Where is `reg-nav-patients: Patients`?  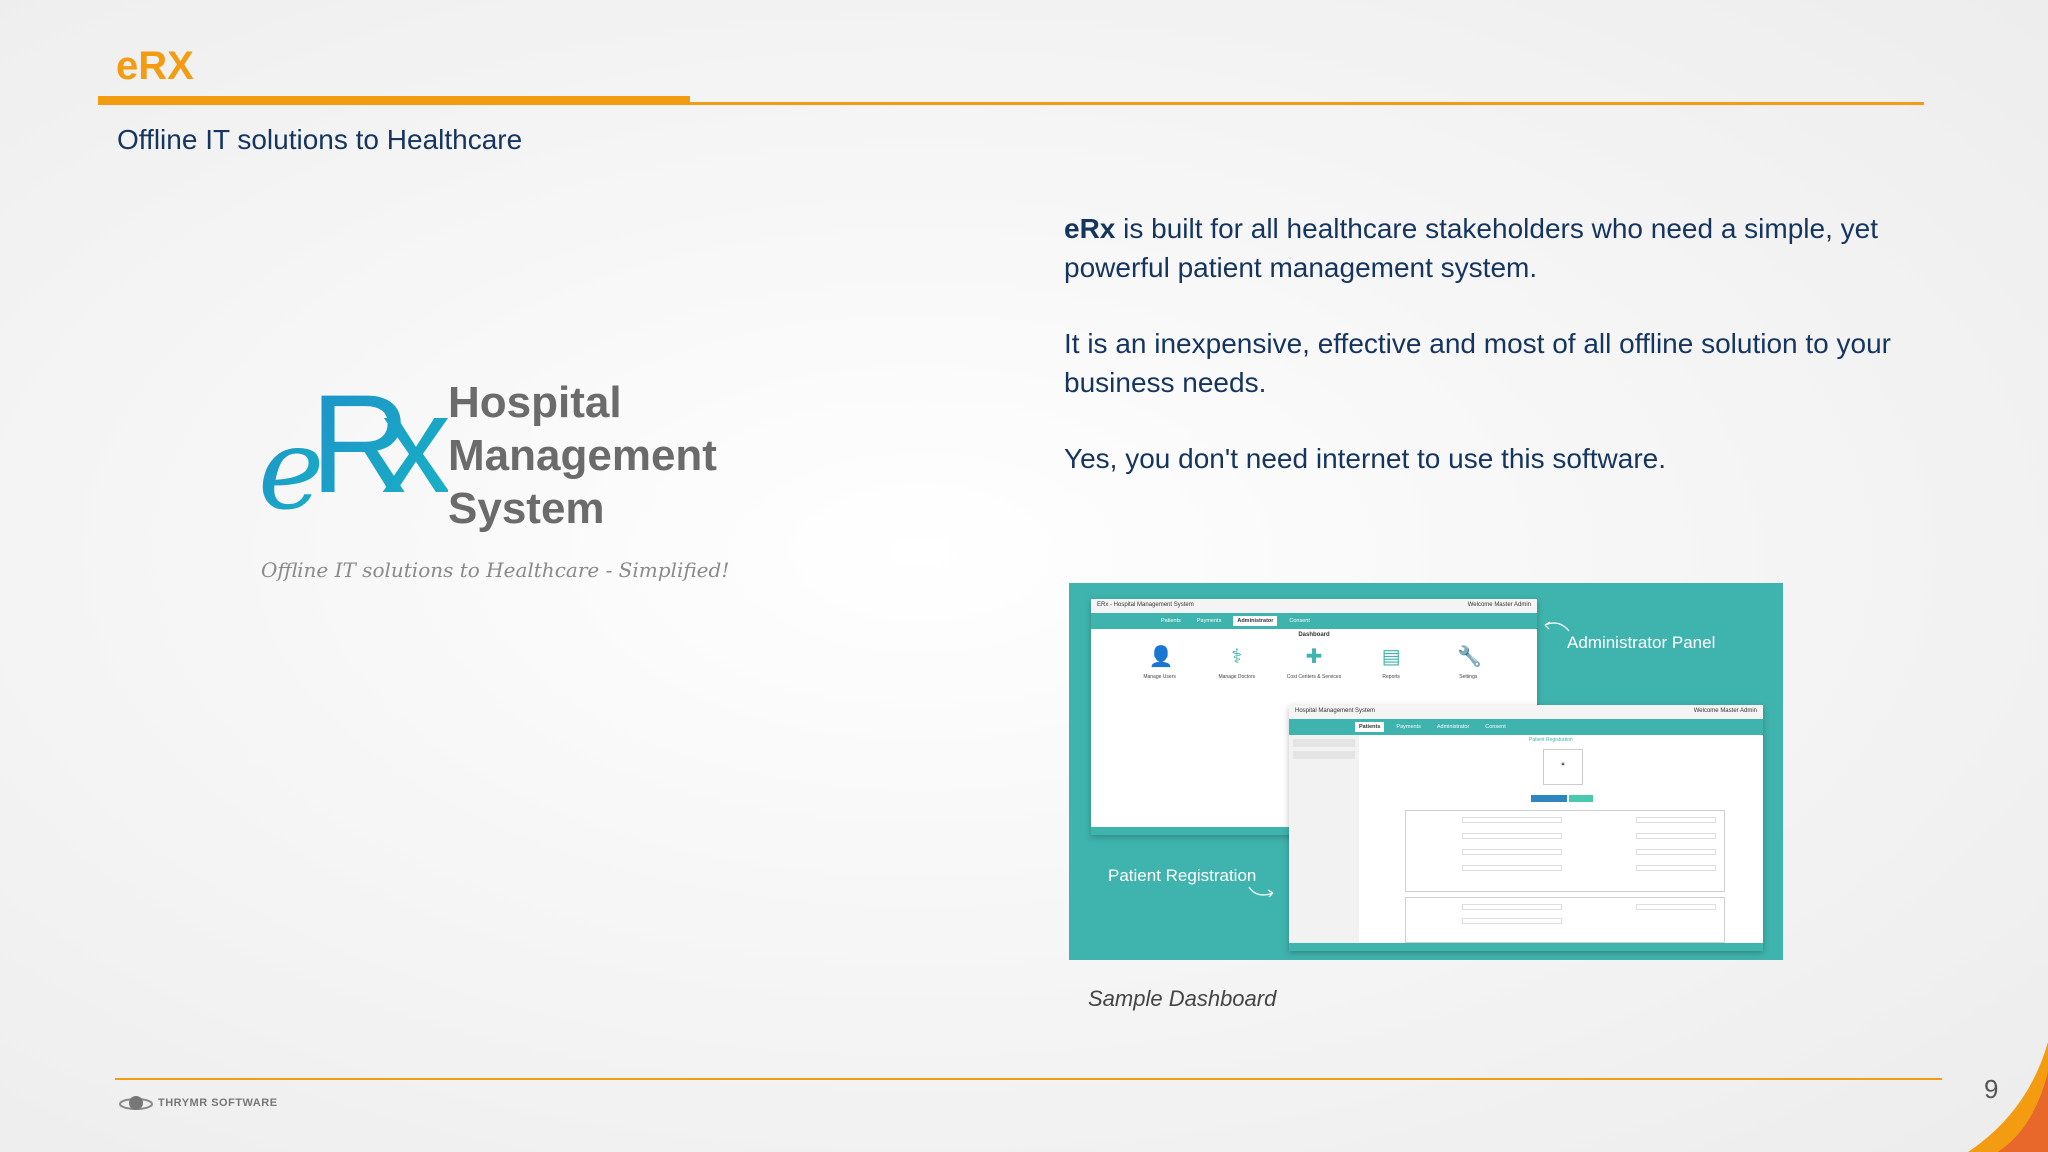
reg-nav-patients: Patients is located at coordinates (1370, 727).